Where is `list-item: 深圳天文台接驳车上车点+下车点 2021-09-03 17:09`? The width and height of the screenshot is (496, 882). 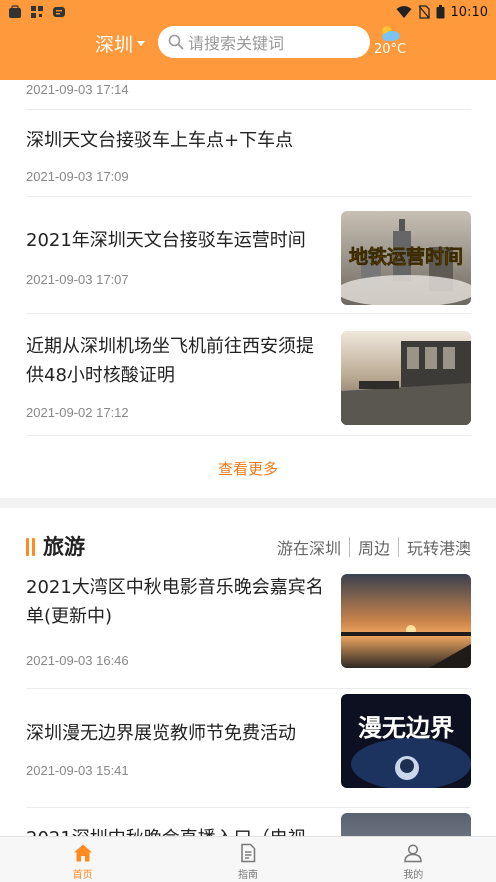
list-item: 深圳天文台接驳车上车点+下车点 2021-09-03 17:09 is located at coordinates (248, 153).